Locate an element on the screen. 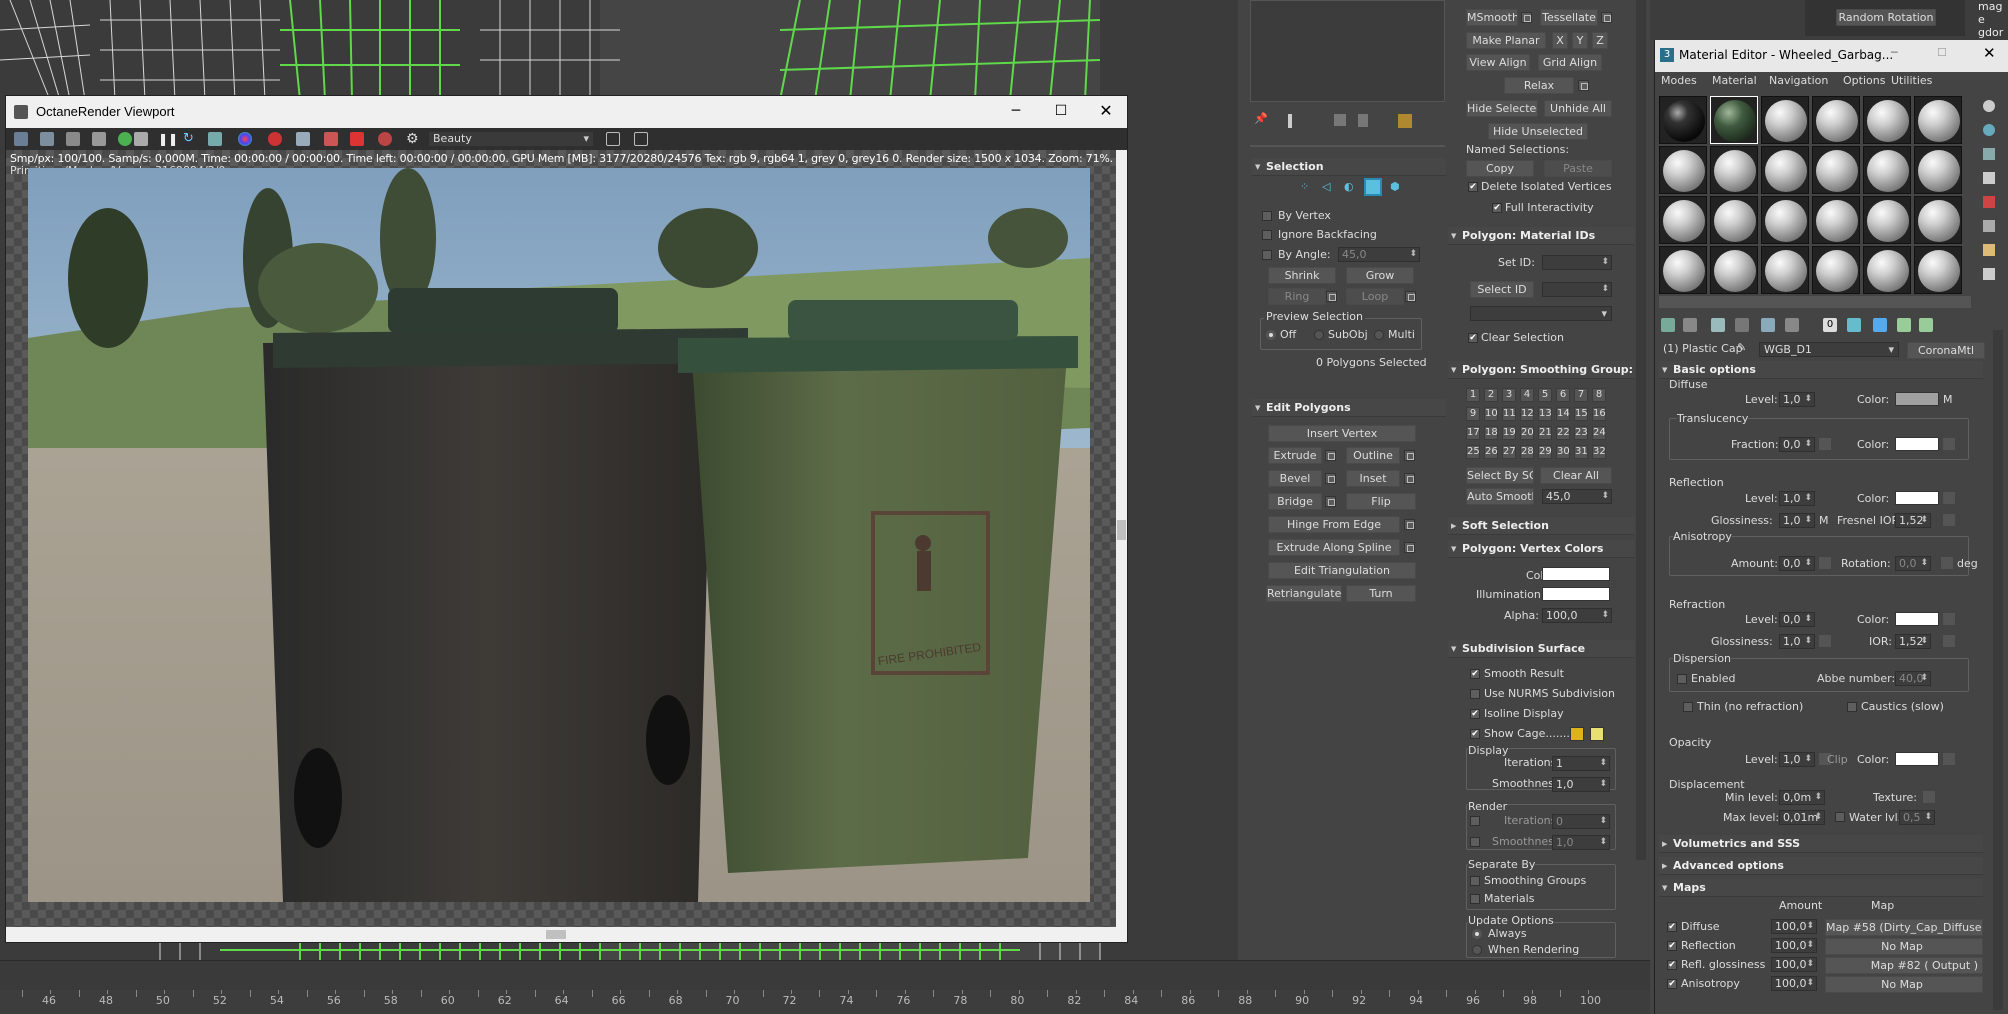  vertex-level-icon: ⁘ is located at coordinates (1304, 186).